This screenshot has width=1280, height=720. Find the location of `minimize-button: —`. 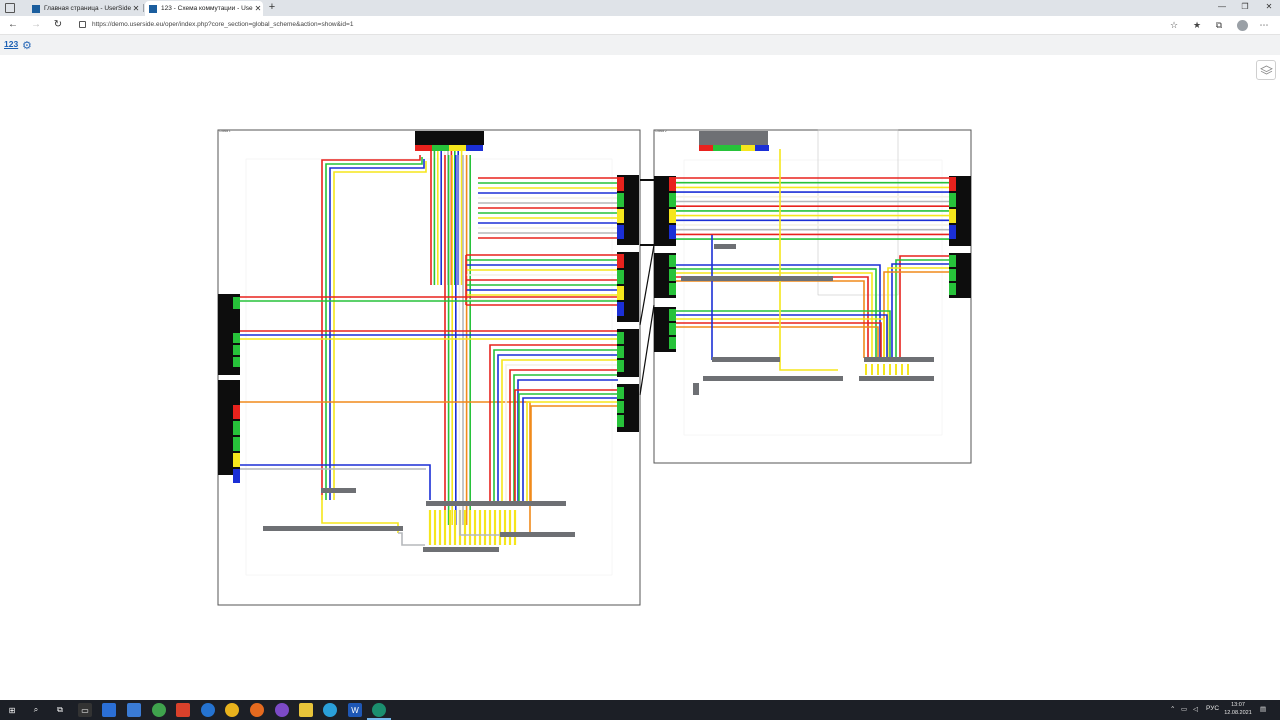

minimize-button: — is located at coordinates (1222, 6).